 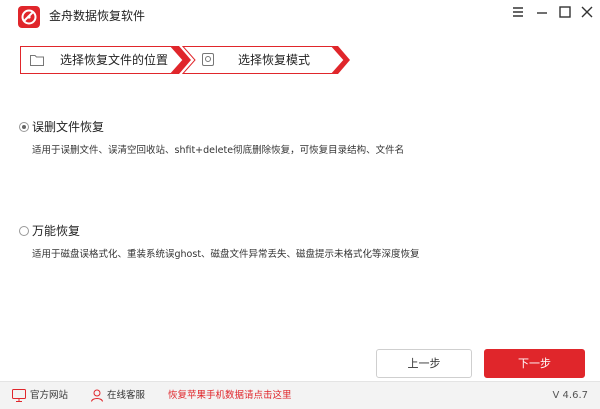 I want to click on maximize-icon, so click(x=565, y=12).